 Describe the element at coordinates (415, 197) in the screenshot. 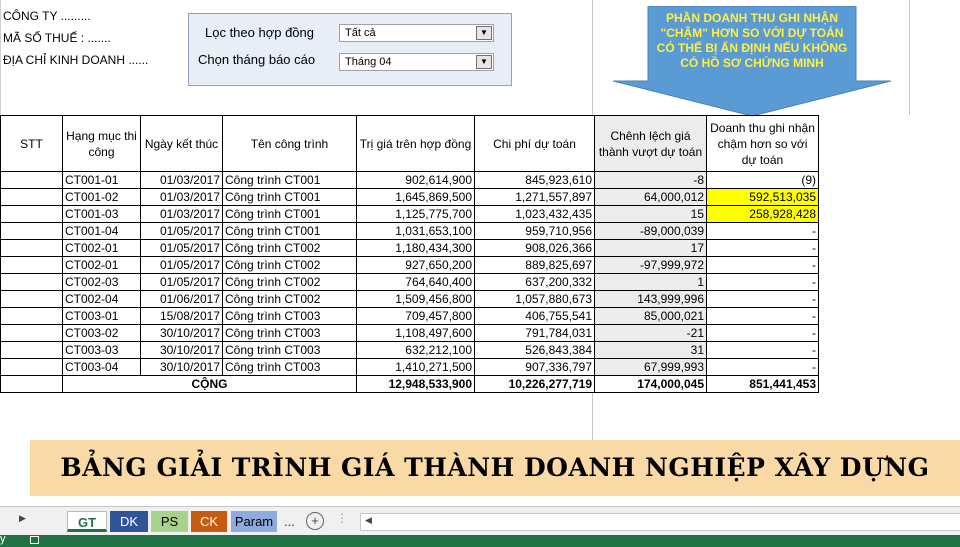

I see `cell-contract-value: 1,645,869,500` at that location.